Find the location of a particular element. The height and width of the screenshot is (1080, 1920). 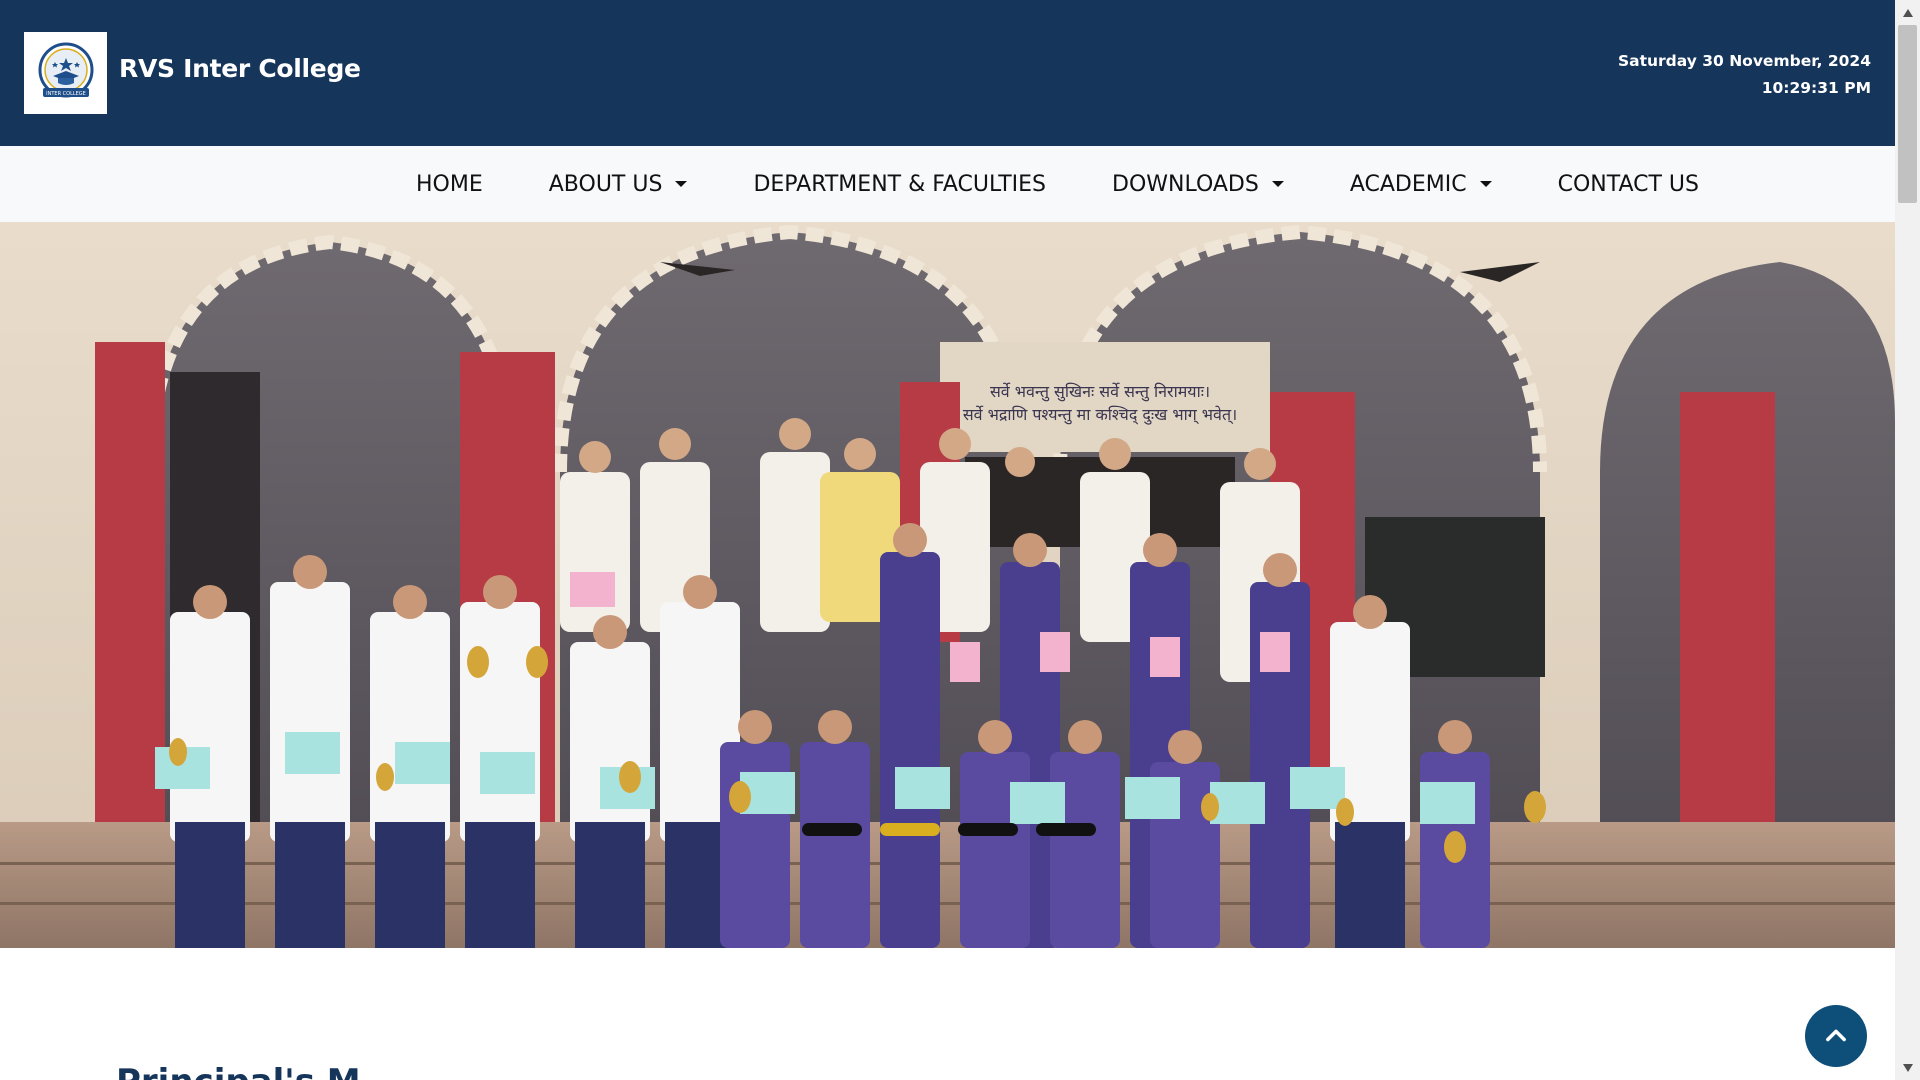

nav-academic: ACADEMIC is located at coordinates (1421, 184).